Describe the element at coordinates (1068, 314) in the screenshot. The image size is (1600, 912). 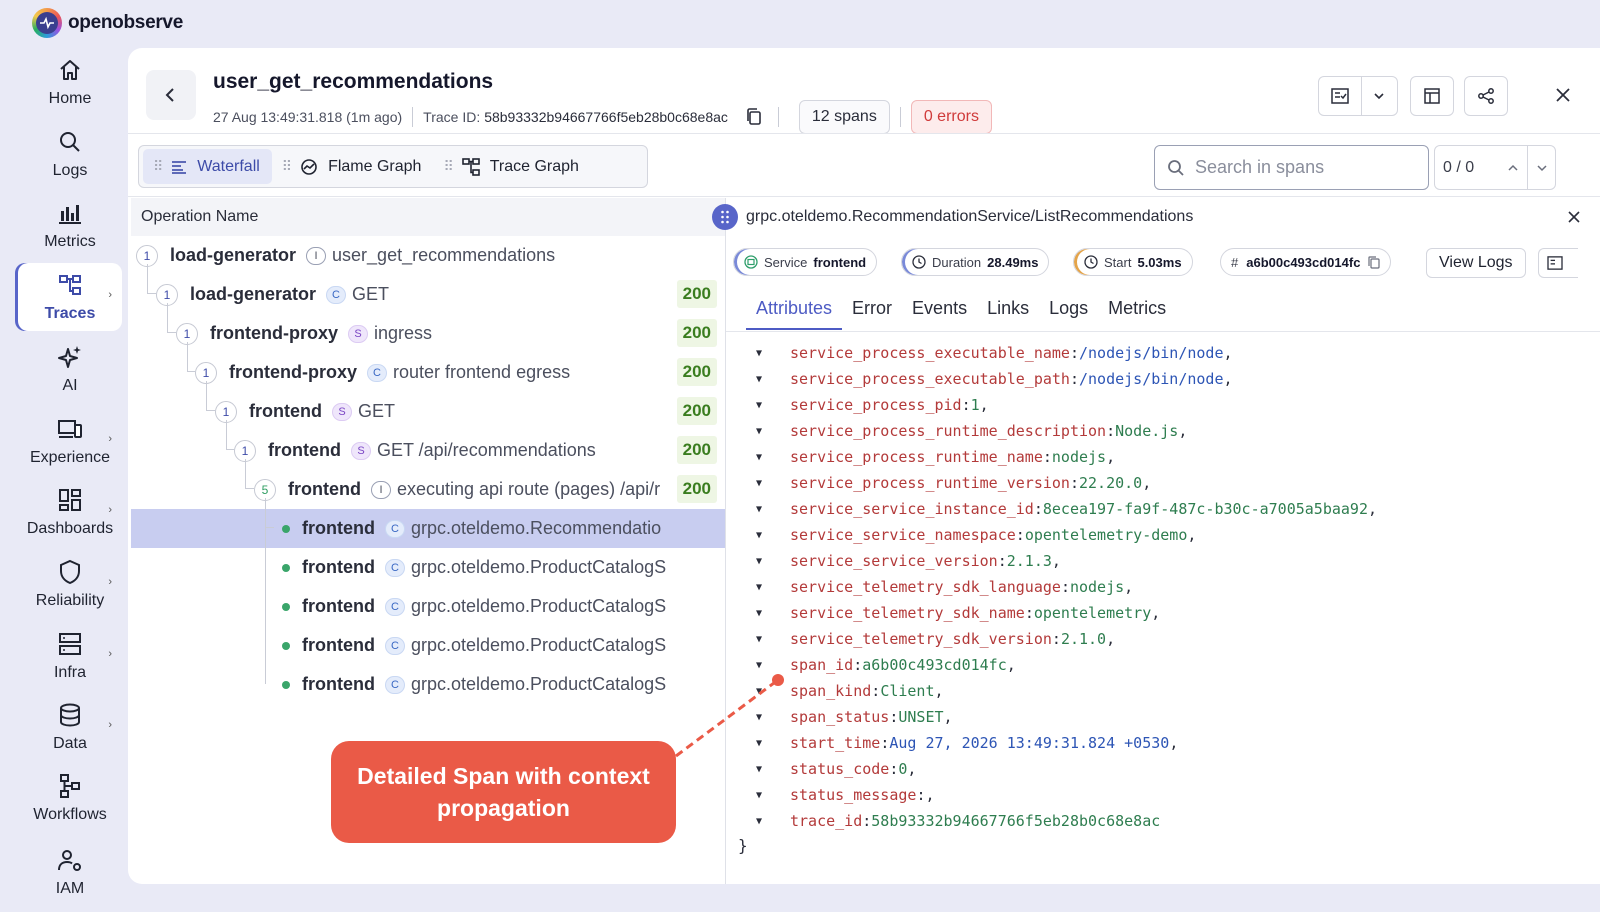
I see `tab-logs: Logs` at that location.